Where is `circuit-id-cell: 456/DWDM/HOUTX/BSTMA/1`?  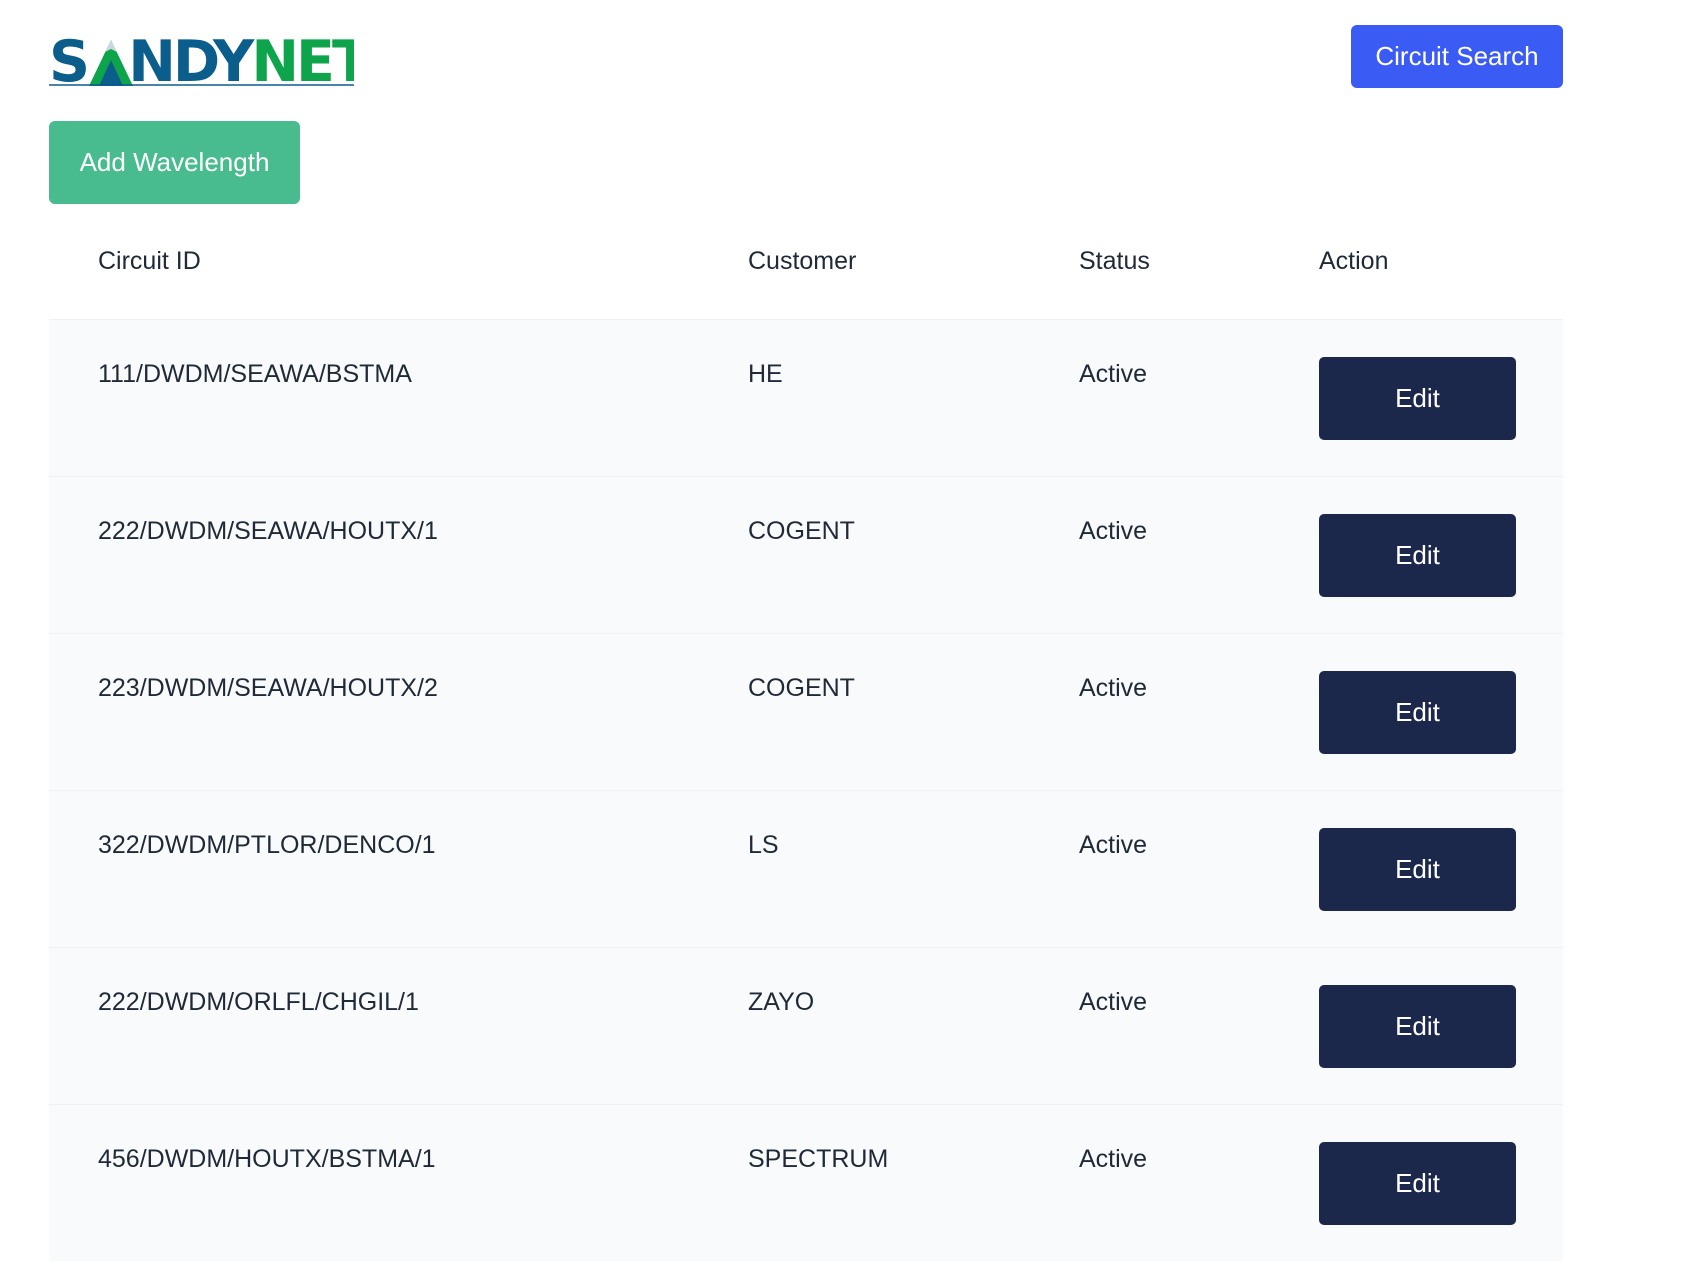 circuit-id-cell: 456/DWDM/HOUTX/BSTMA/1 is located at coordinates (267, 1159).